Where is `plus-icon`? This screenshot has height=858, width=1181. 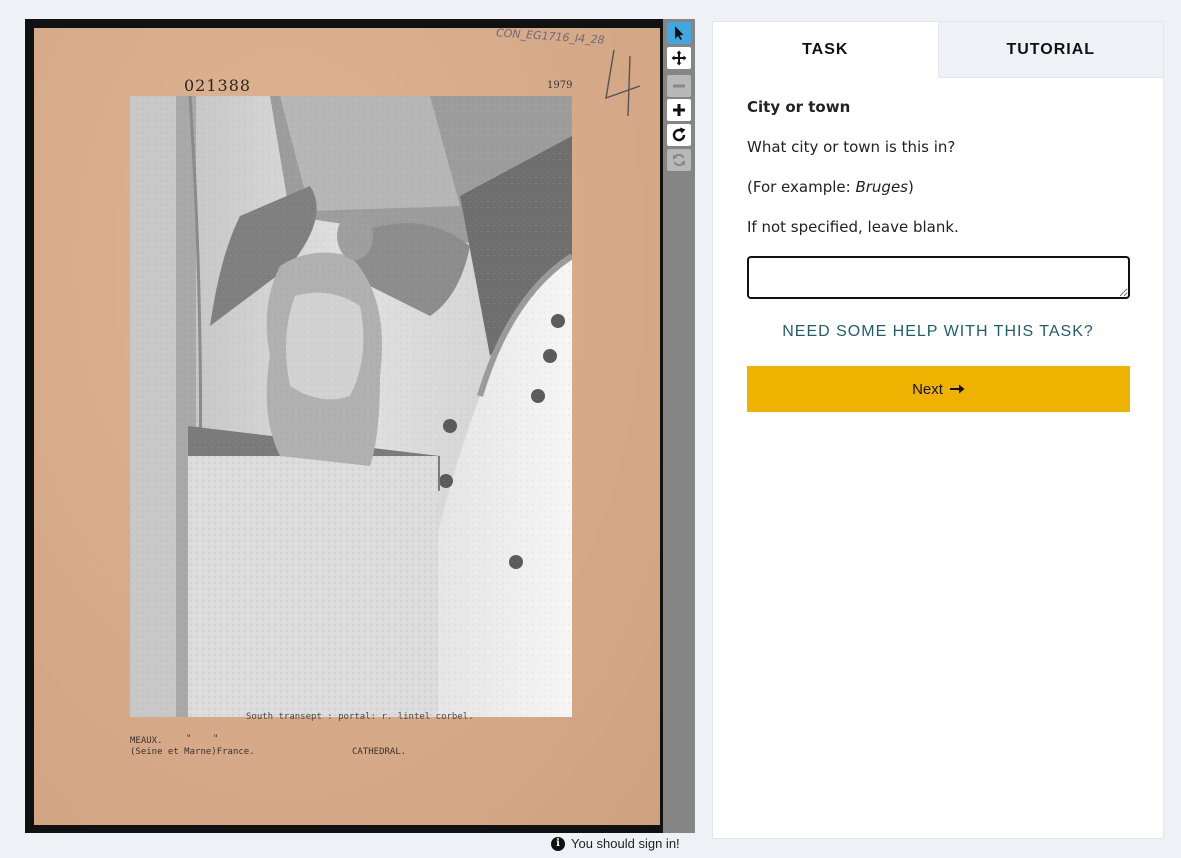 plus-icon is located at coordinates (679, 110).